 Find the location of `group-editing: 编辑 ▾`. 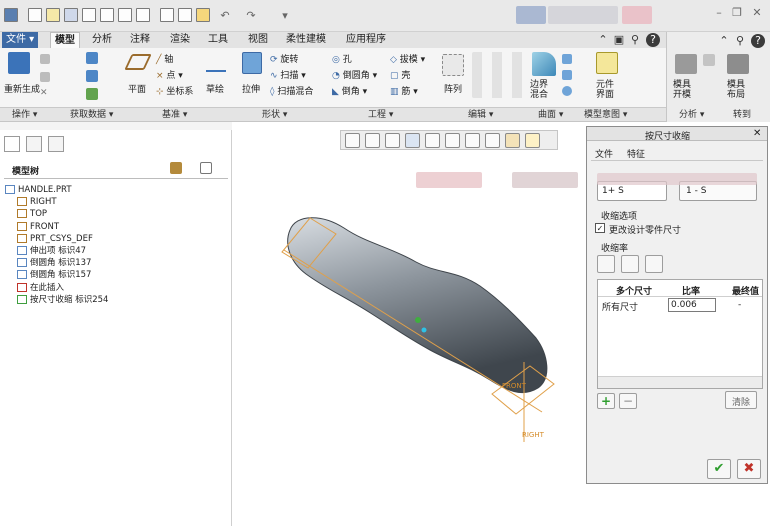

group-editing: 编辑 ▾ is located at coordinates (480, 115).